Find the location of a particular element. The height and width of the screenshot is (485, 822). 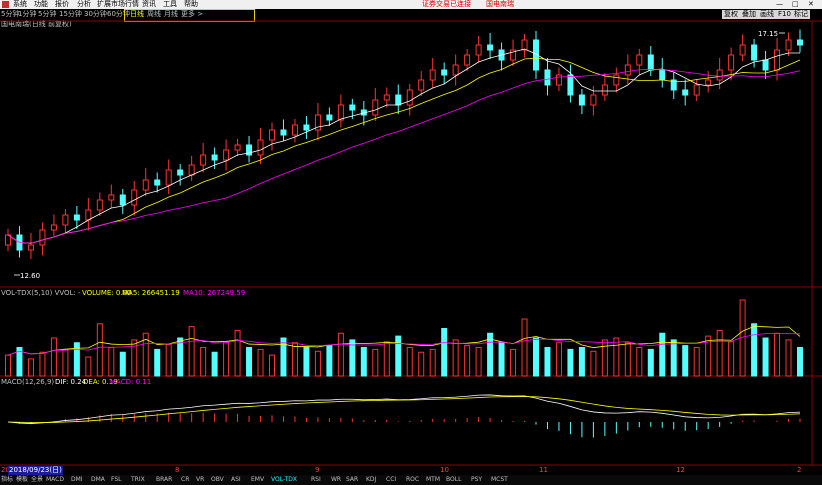

indicator-tab-obv: OBV is located at coordinates (217, 480).